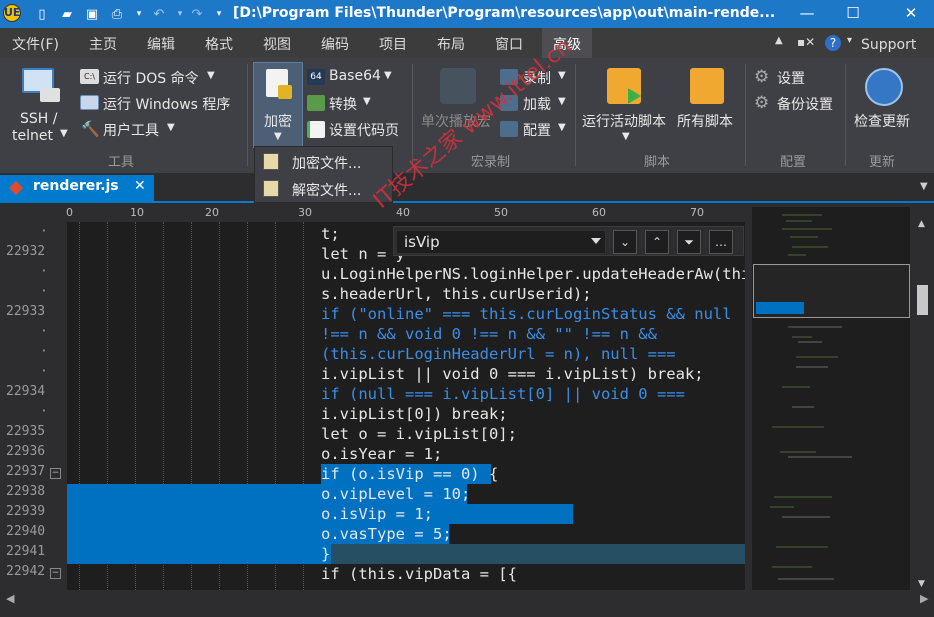 This screenshot has height=617, width=934. Describe the element at coordinates (64, 133) in the screenshot. I see `ssh-dropdown-icon: ▼` at that location.